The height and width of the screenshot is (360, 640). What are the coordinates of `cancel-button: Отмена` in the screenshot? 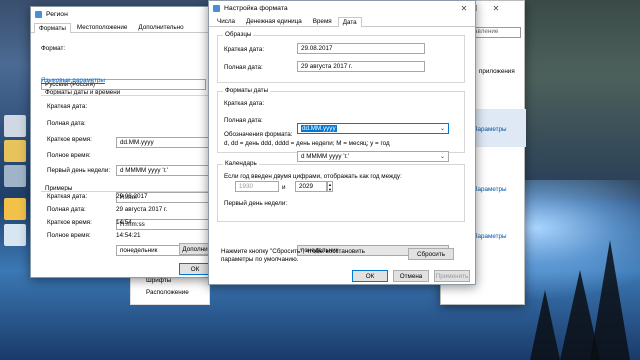 It's located at (411, 276).